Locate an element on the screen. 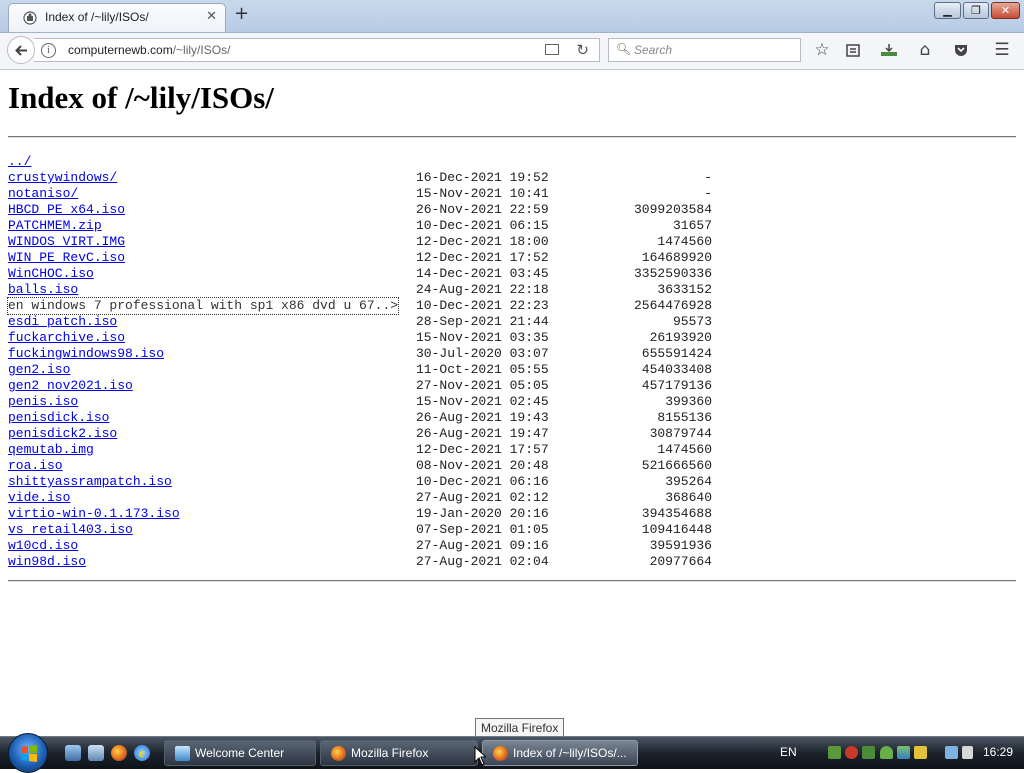  internet-explorer-icon: e is located at coordinates (142, 753).